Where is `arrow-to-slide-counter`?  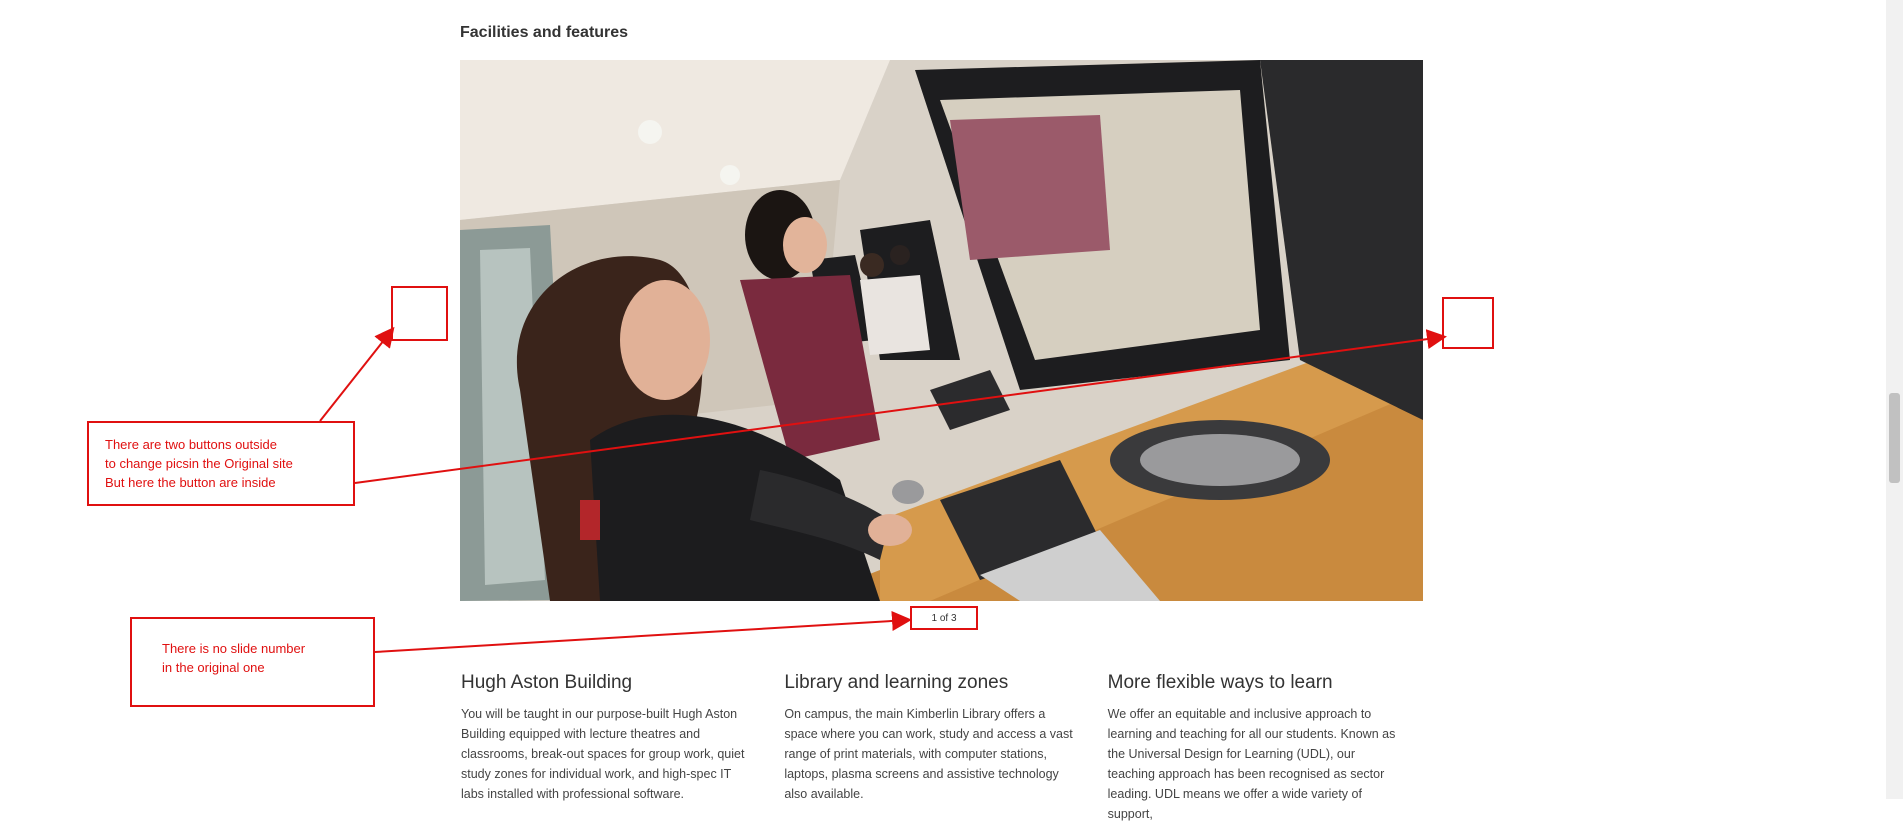 arrow-to-slide-counter is located at coordinates (643, 631).